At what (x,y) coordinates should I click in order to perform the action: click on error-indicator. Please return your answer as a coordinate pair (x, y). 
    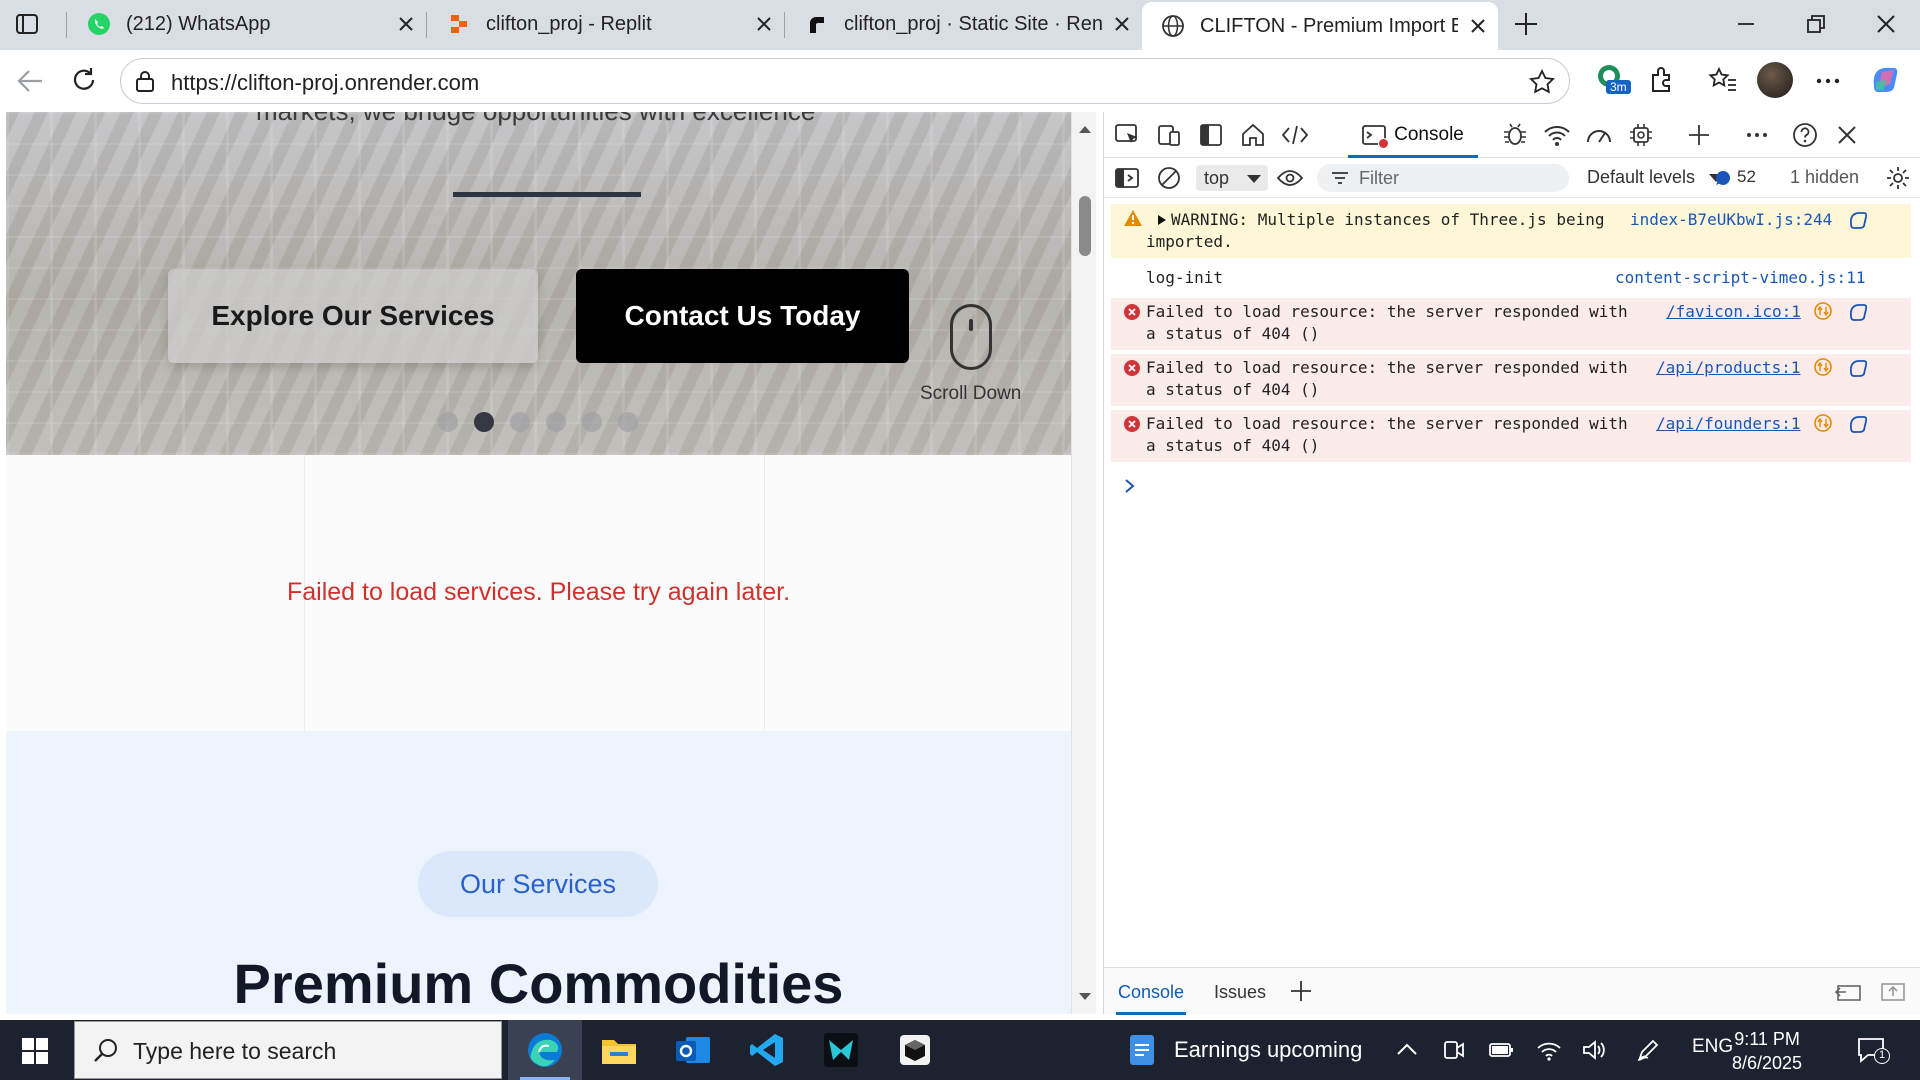
    Looking at the image, I should click on (1384, 143).